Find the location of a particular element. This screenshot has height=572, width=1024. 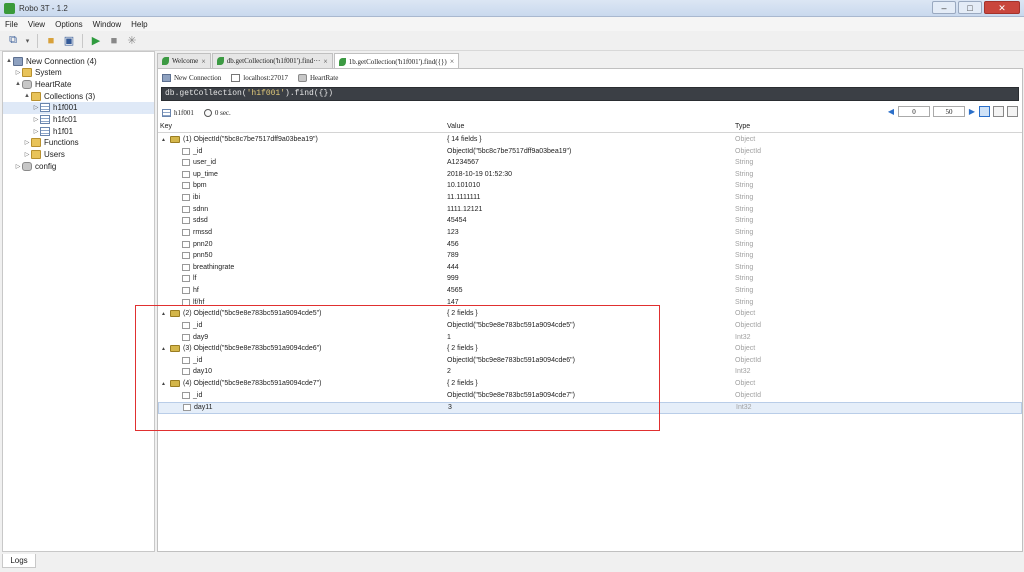

tree-view-icon is located at coordinates (984, 111).